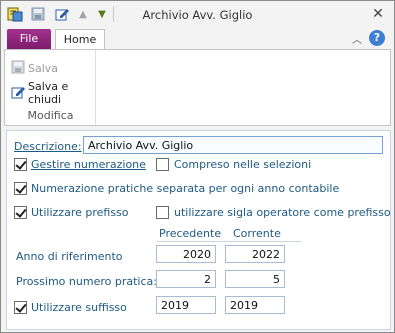 The width and height of the screenshot is (395, 333). I want to click on collapse-ribbon-icon: ︿, so click(357, 38).